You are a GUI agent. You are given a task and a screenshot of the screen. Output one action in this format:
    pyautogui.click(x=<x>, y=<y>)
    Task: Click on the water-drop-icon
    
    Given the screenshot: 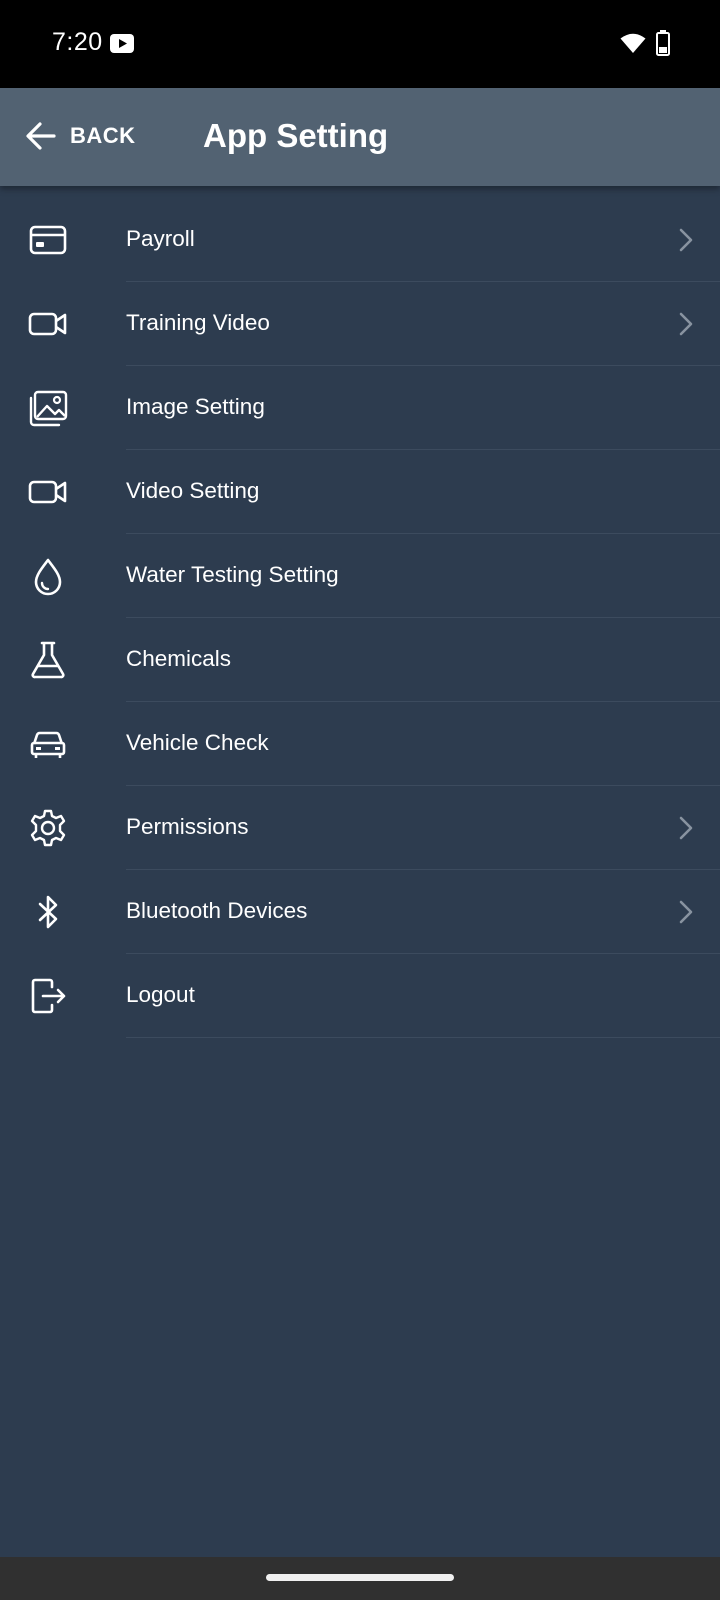 What is the action you would take?
    pyautogui.click(x=48, y=576)
    